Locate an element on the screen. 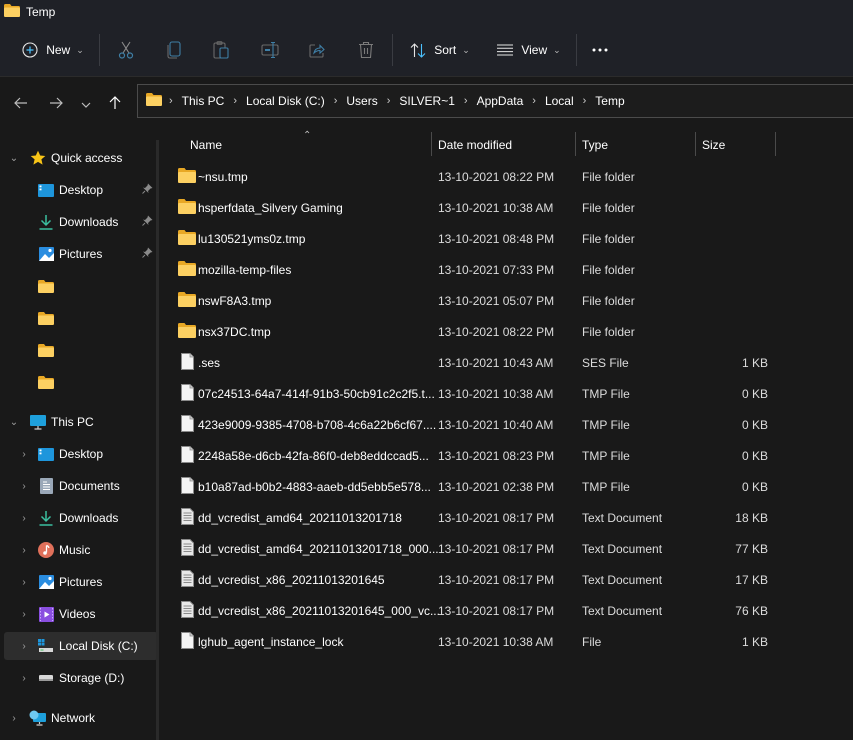 The width and height of the screenshot is (853, 740). copy-button is located at coordinates (174, 50).